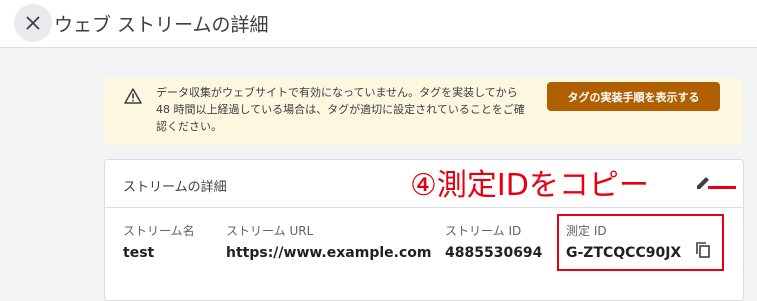  Describe the element at coordinates (161, 25) in the screenshot. I see `page-title: ウェブ ストリームの詳細` at that location.